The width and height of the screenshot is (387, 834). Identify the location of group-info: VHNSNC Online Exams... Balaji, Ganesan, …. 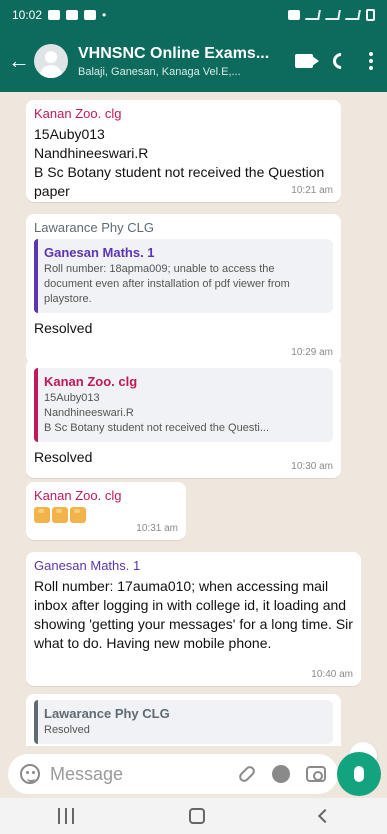
(176, 61).